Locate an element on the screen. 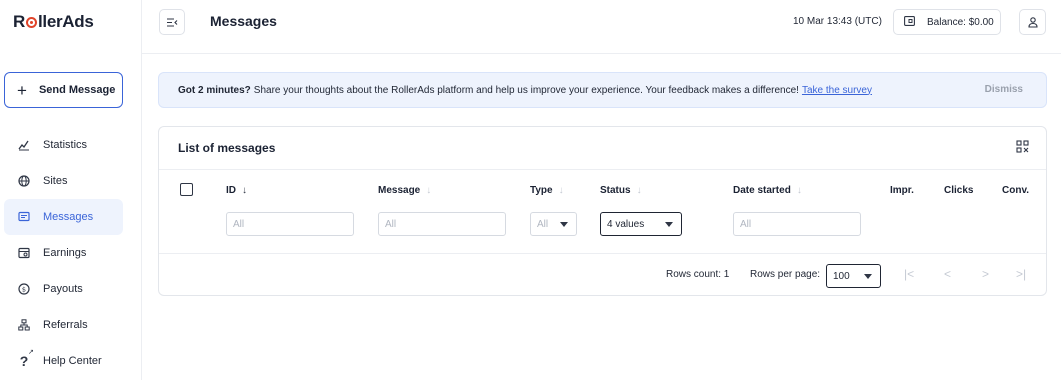 The image size is (1061, 380). column-settings-icon is located at coordinates (1022, 148).